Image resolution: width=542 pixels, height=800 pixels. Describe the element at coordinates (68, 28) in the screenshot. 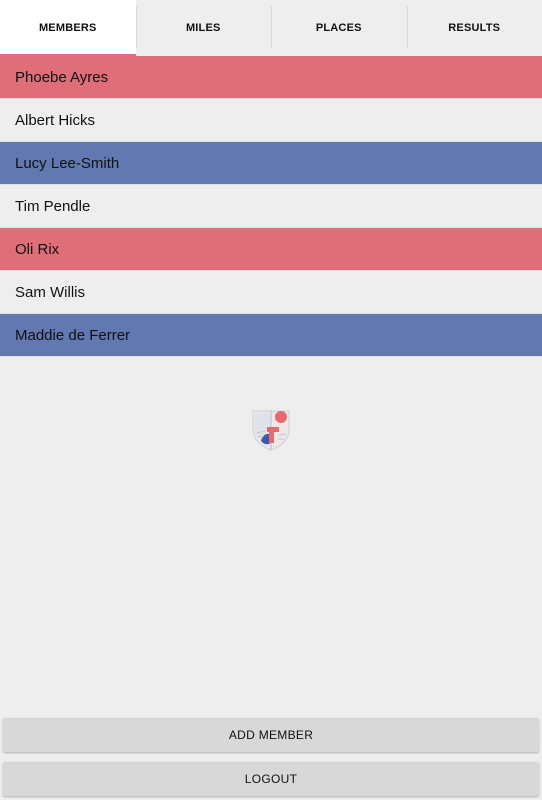

I see `tab-members: MEMBERS` at that location.